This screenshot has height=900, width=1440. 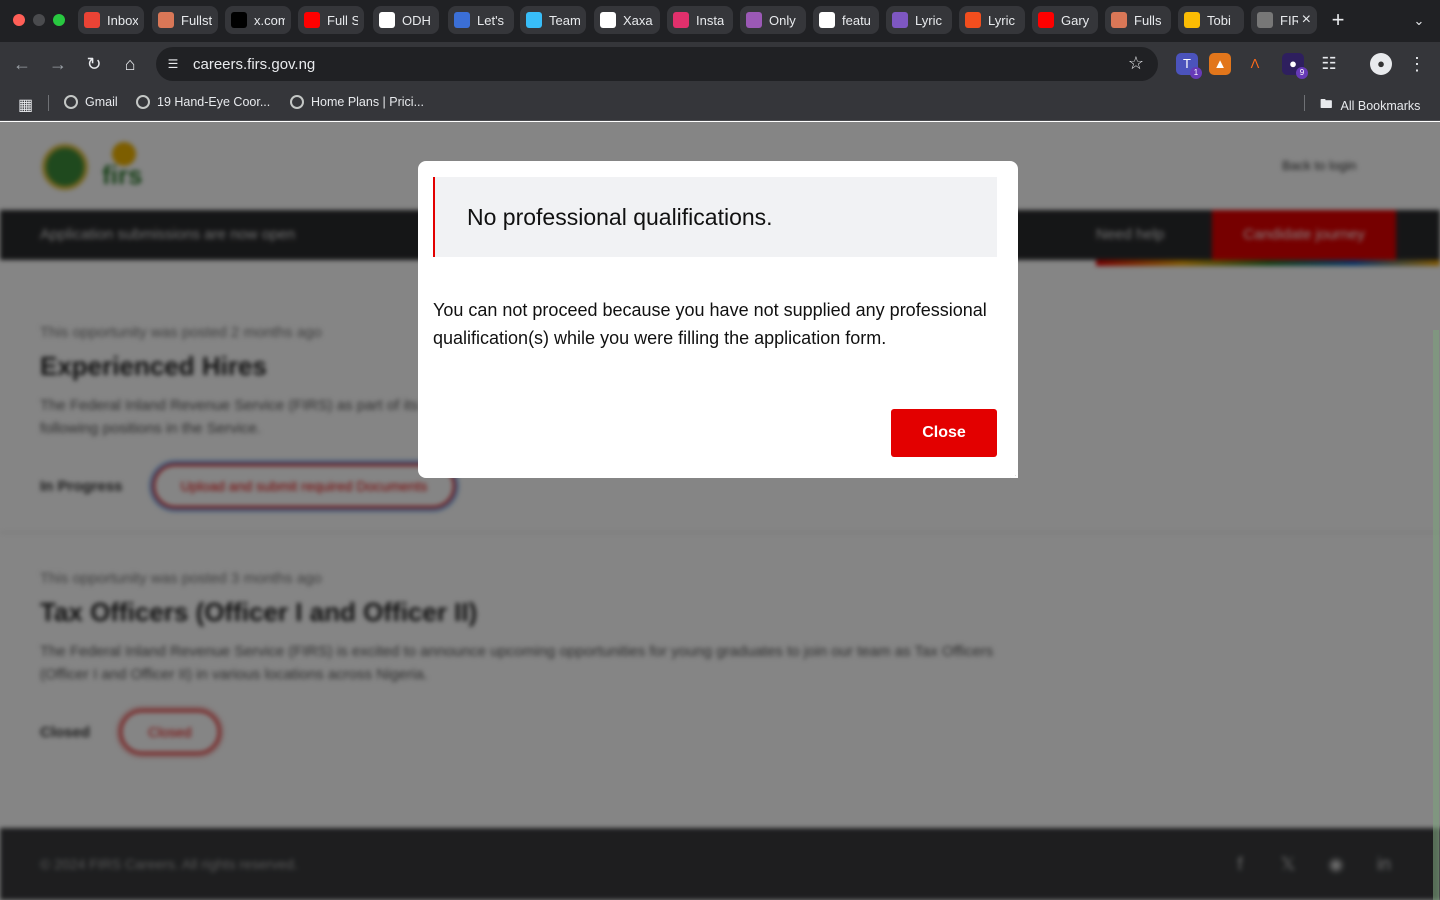 I want to click on tab-label: Fullstack, so click(x=196, y=20).